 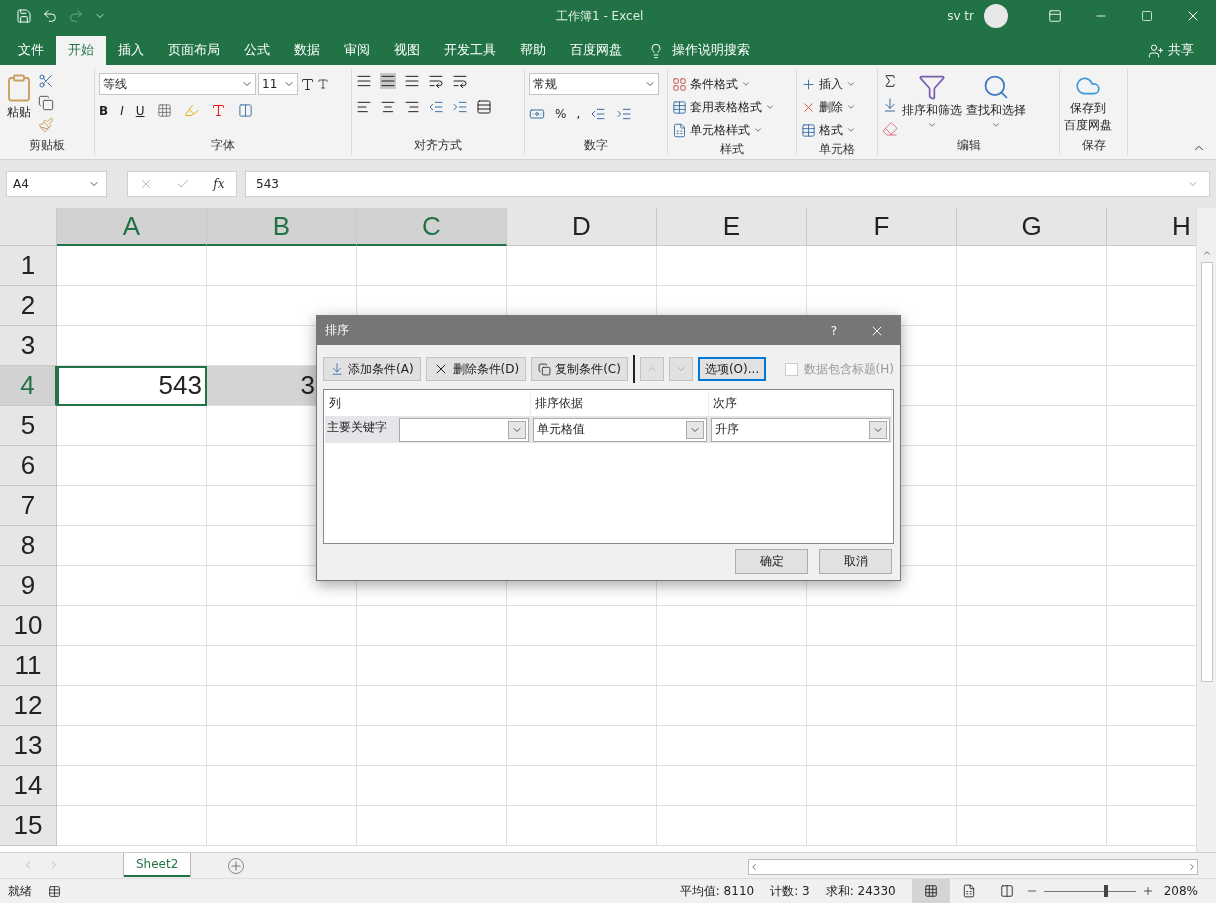 What do you see at coordinates (732, 149) in the screenshot?
I see `group-label: 样式` at bounding box center [732, 149].